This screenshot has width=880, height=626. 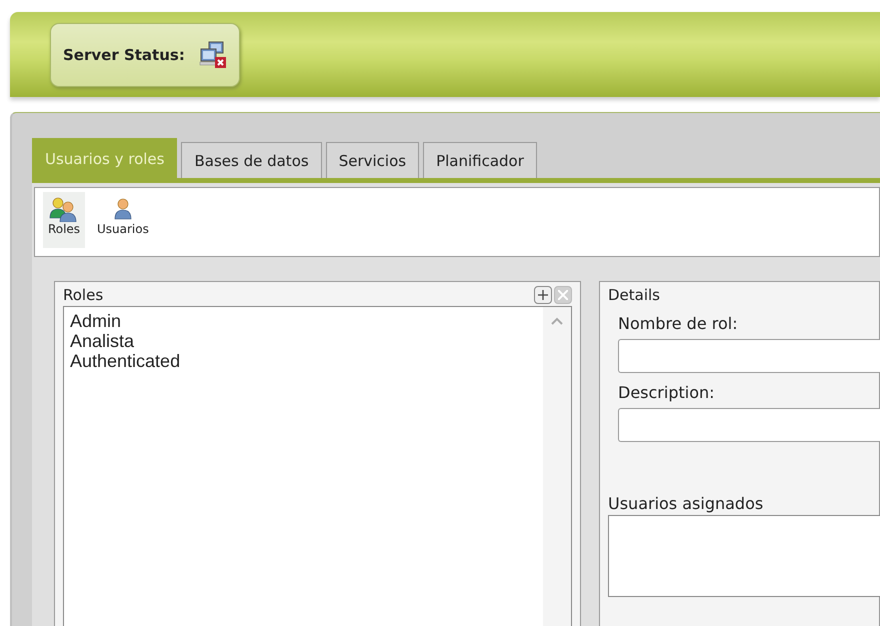 I want to click on tab: Planificador, so click(x=480, y=160).